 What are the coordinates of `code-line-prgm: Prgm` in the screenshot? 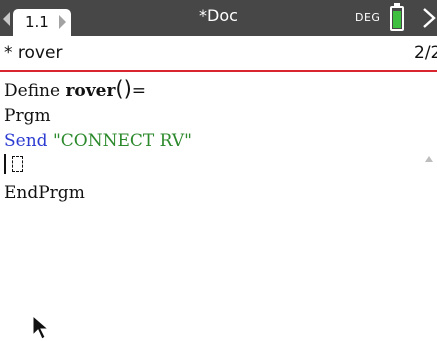 It's located at (27, 116).